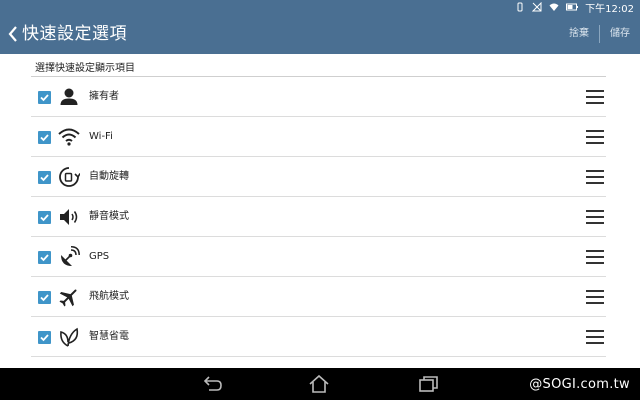 The height and width of the screenshot is (400, 640). I want to click on airplane-icon, so click(68, 298).